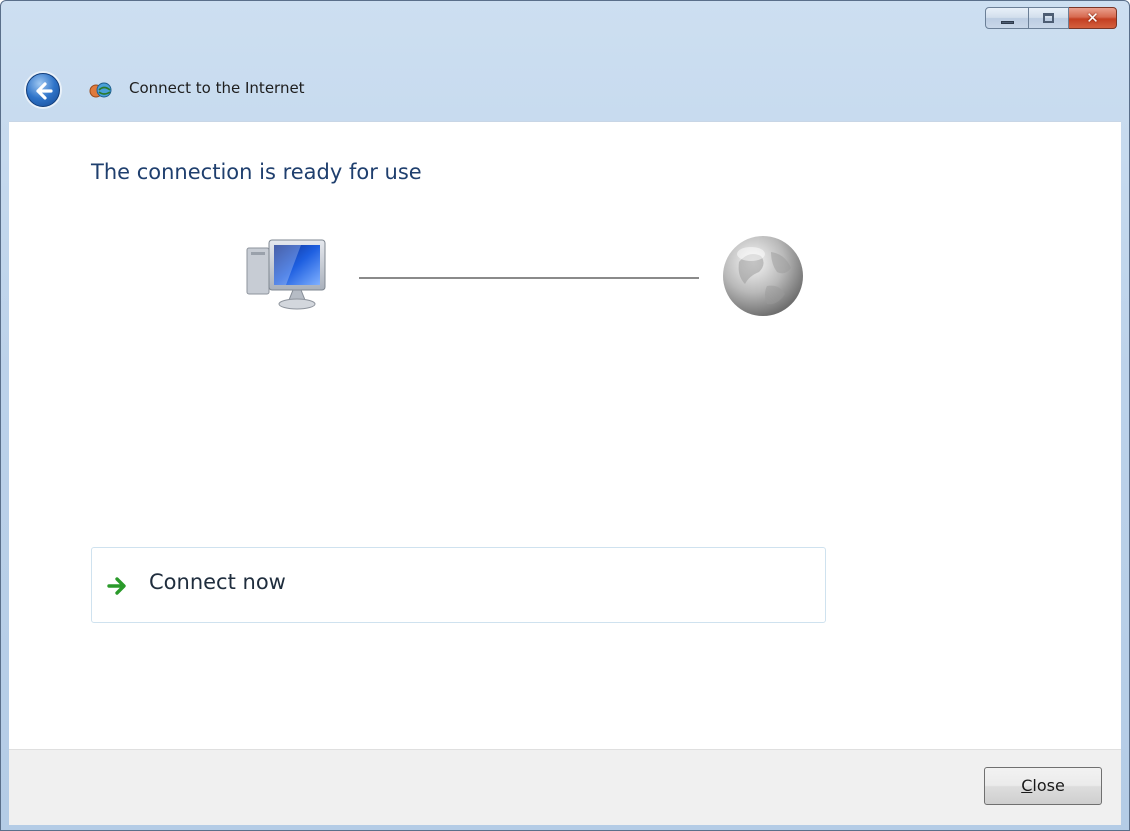 The image size is (1130, 831). I want to click on computer-icon, so click(286, 274).